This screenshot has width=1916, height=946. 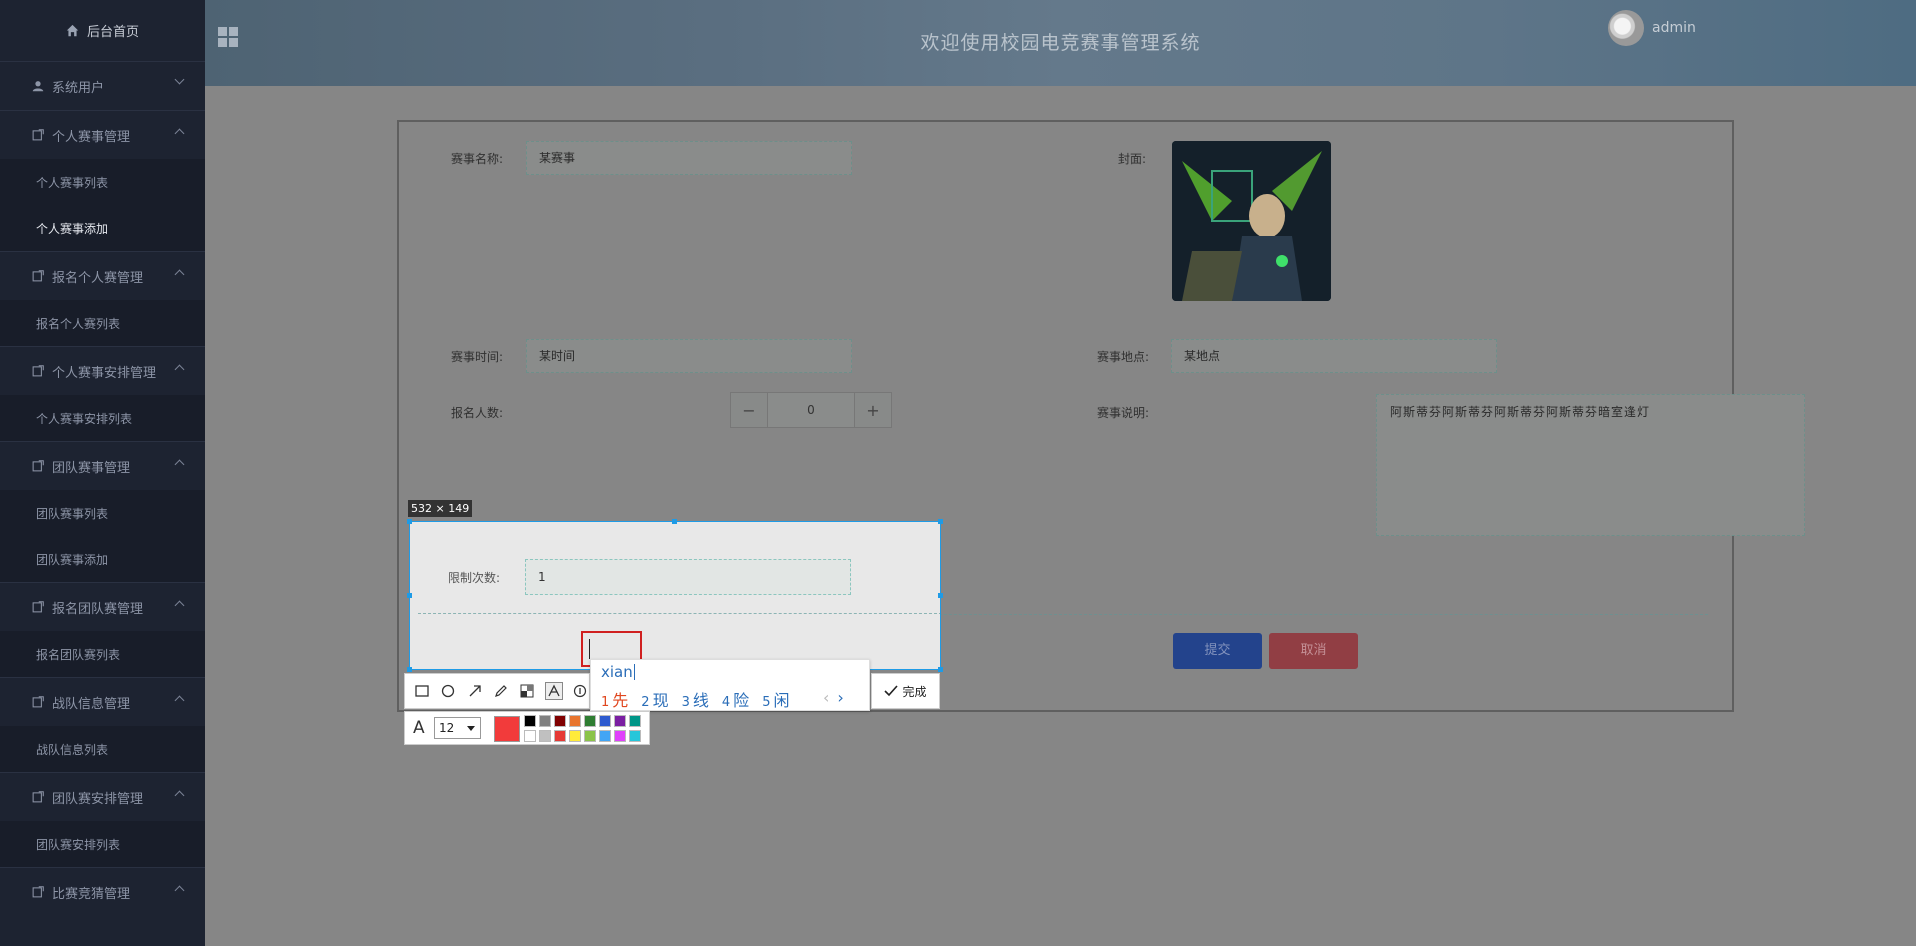 What do you see at coordinates (675, 595) in the screenshot?
I see `capture-selection: 限制次数: 1` at bounding box center [675, 595].